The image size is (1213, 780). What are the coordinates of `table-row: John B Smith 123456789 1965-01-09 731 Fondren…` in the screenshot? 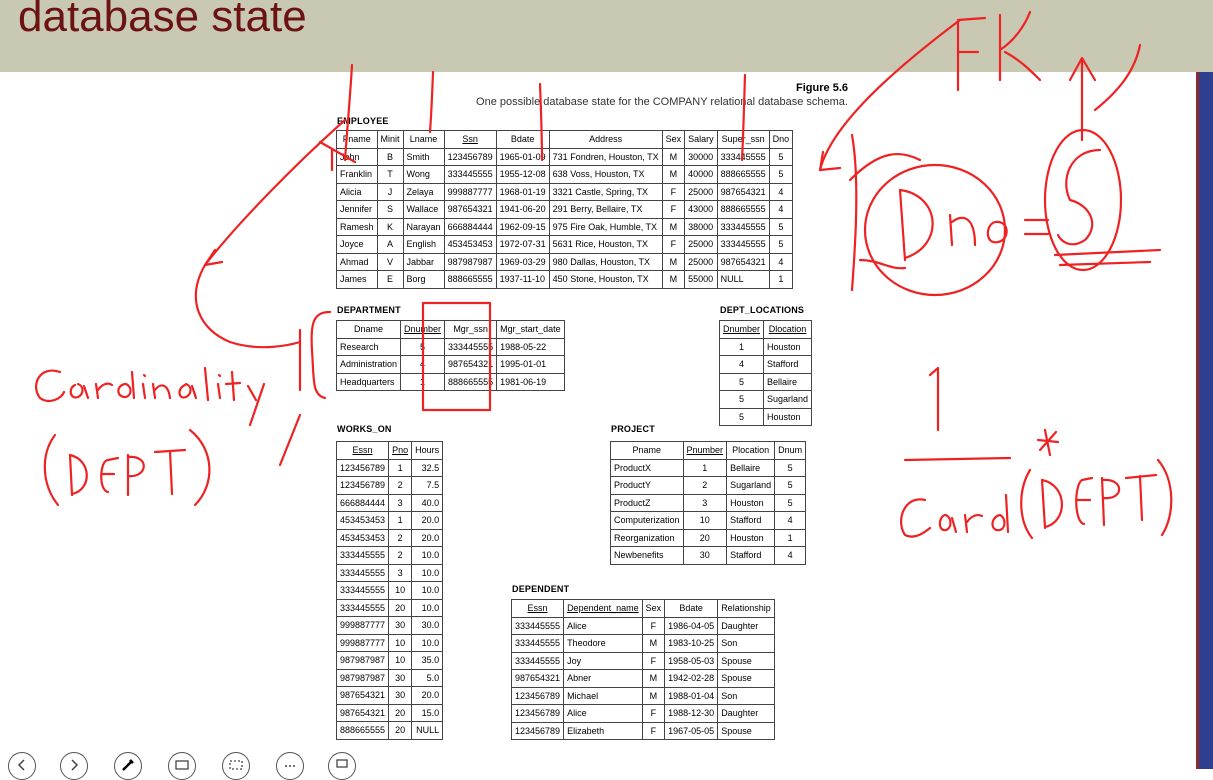 It's located at (565, 156).